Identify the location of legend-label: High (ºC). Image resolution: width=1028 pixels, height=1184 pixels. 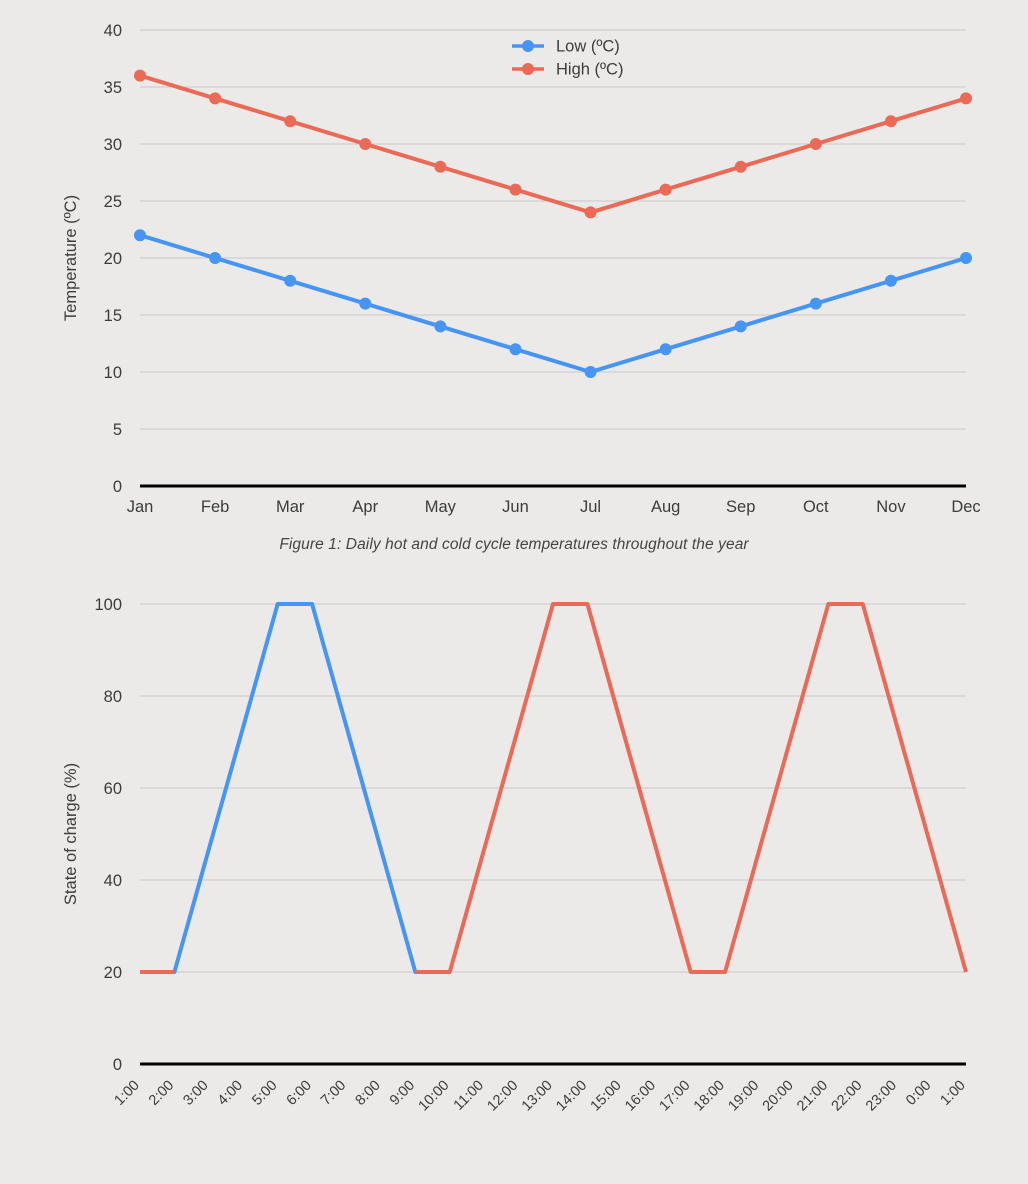
(589, 69).